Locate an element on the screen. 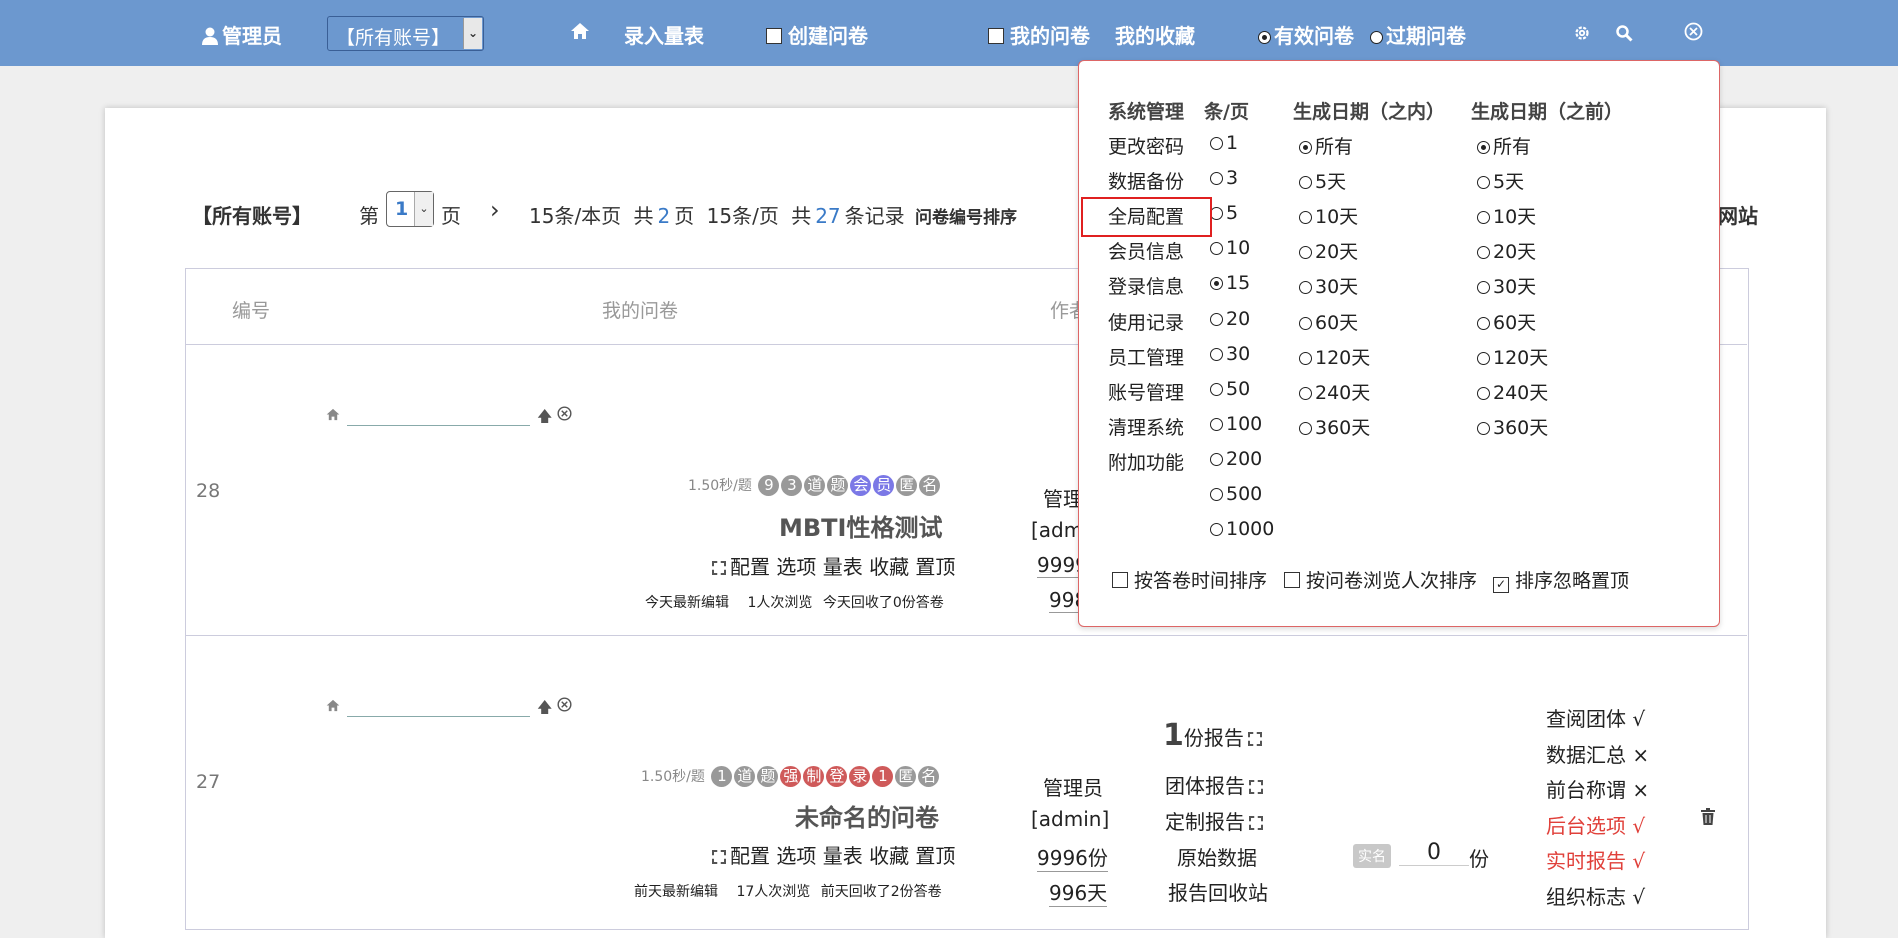 The height and width of the screenshot is (938, 1898). within-date-option: 所有 is located at coordinates (1326, 145).